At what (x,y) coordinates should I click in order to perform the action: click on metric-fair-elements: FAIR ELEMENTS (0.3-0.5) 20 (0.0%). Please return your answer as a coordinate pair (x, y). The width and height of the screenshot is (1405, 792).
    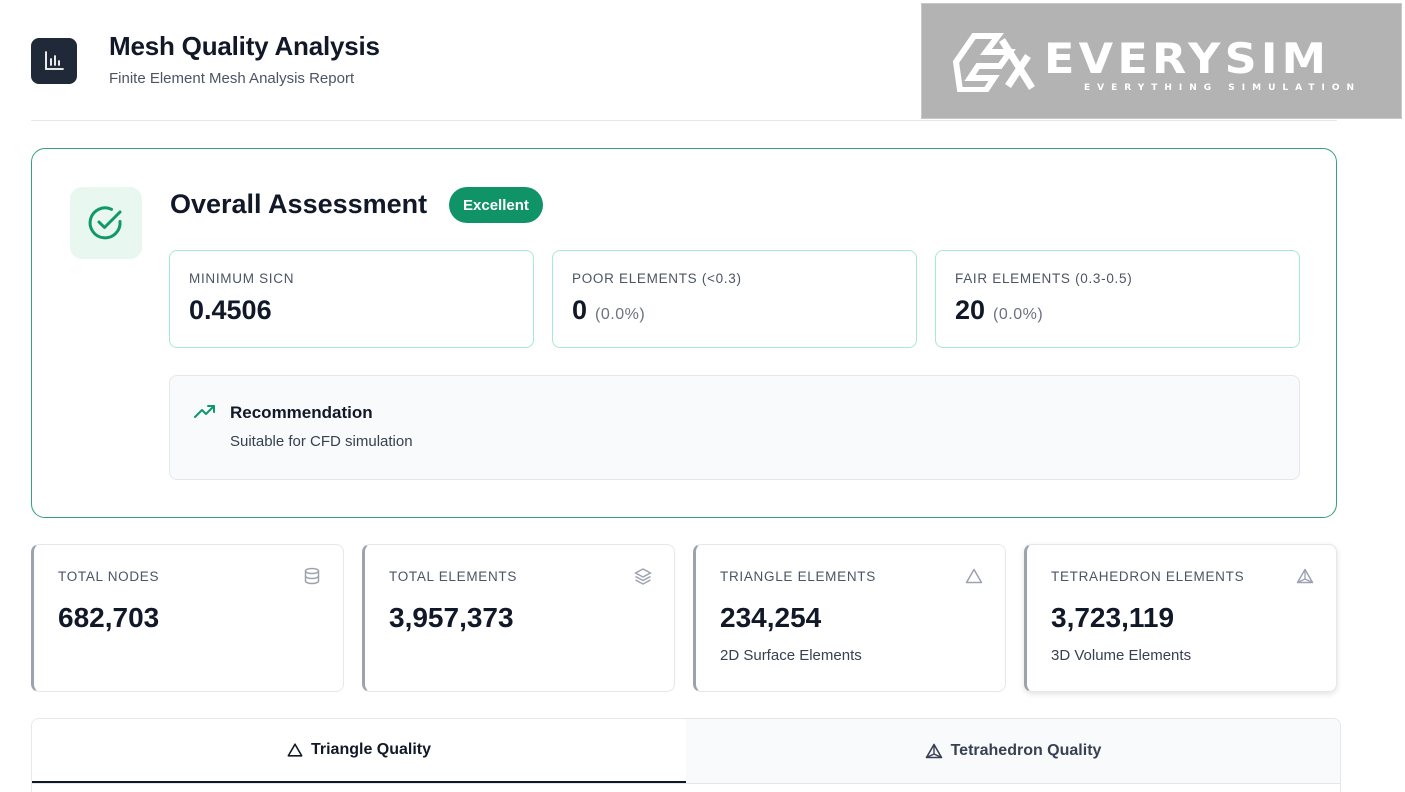
    Looking at the image, I should click on (1117, 299).